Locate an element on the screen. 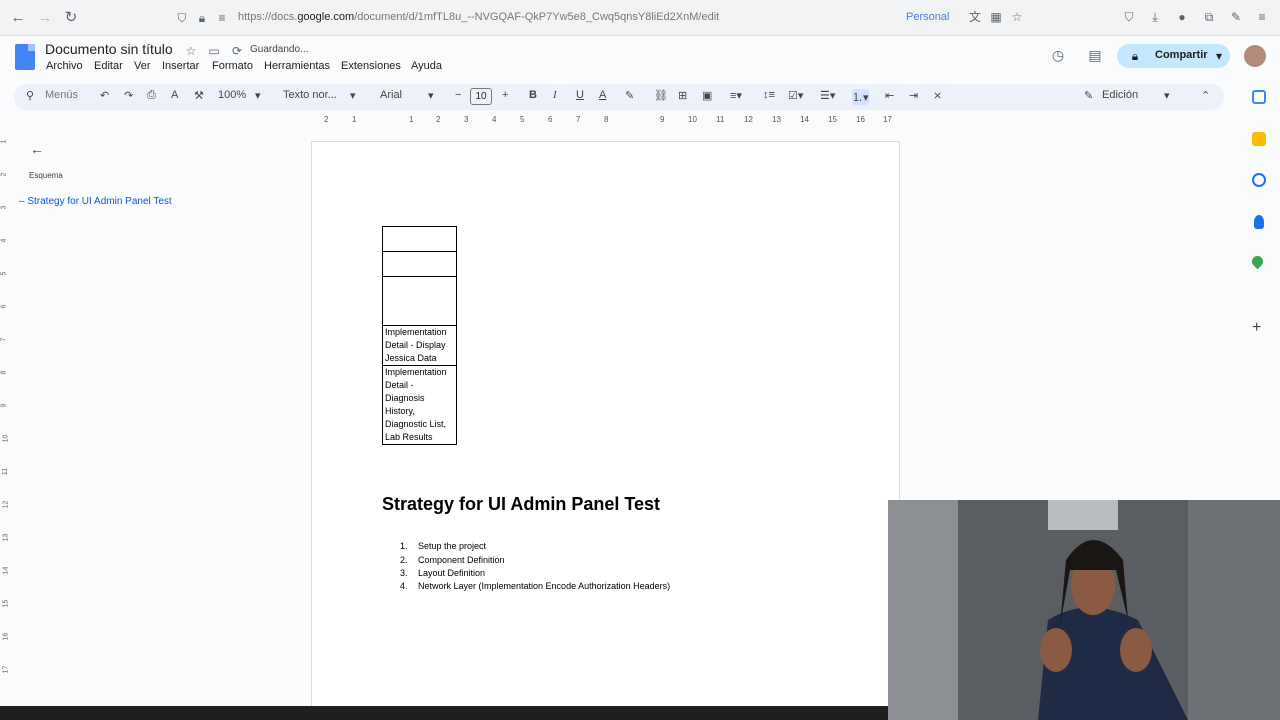 Image resolution: width=1280 pixels, height=720 pixels. profile-label: Personal is located at coordinates (927, 17).